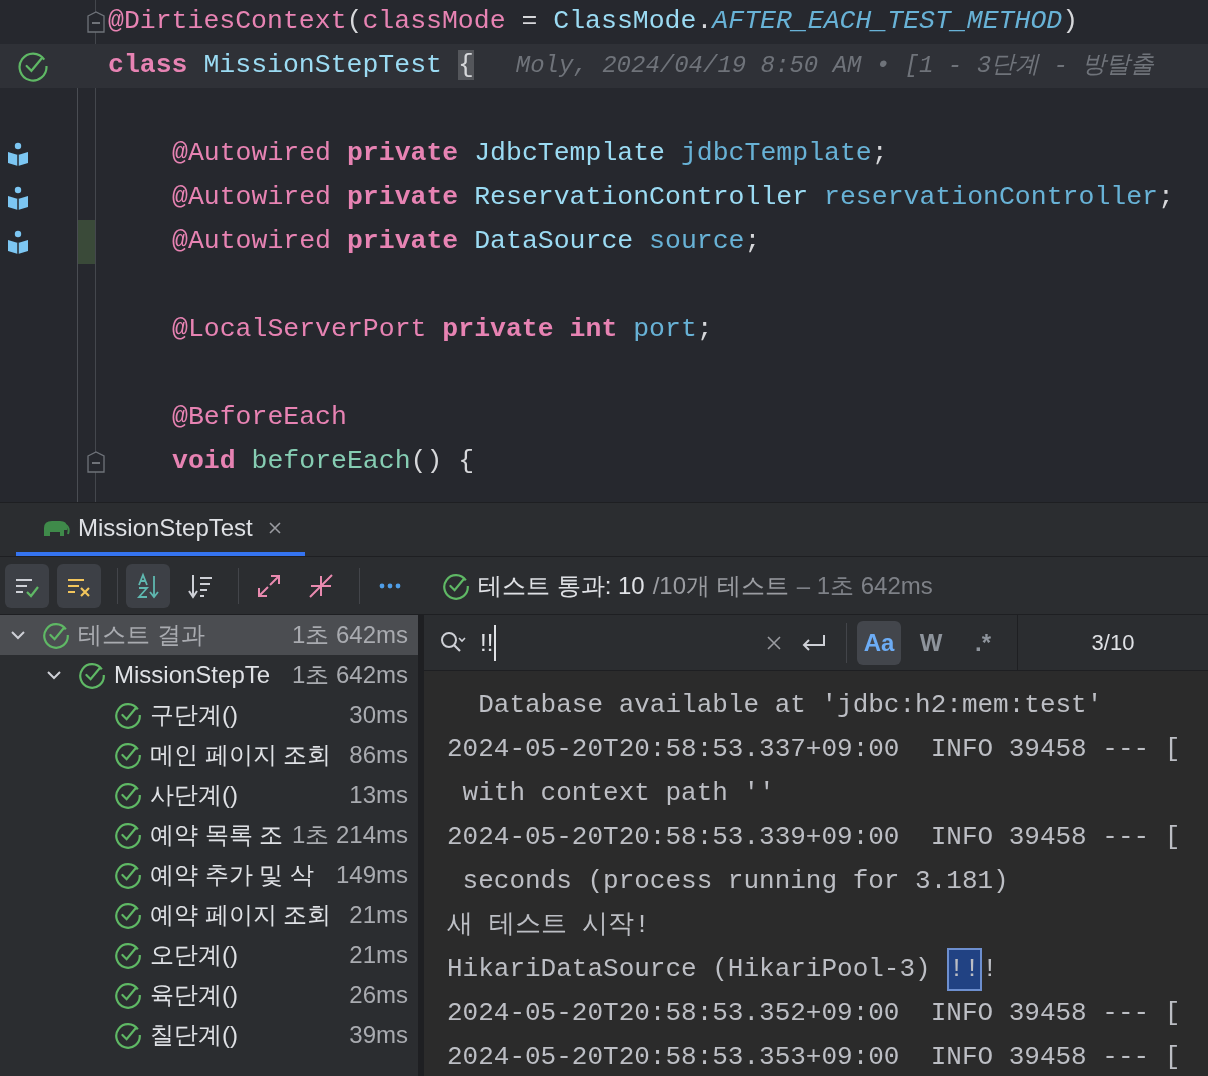 The width and height of the screenshot is (1208, 1076). Describe the element at coordinates (378, 715) in the screenshot. I see `test-time: 30ms` at that location.